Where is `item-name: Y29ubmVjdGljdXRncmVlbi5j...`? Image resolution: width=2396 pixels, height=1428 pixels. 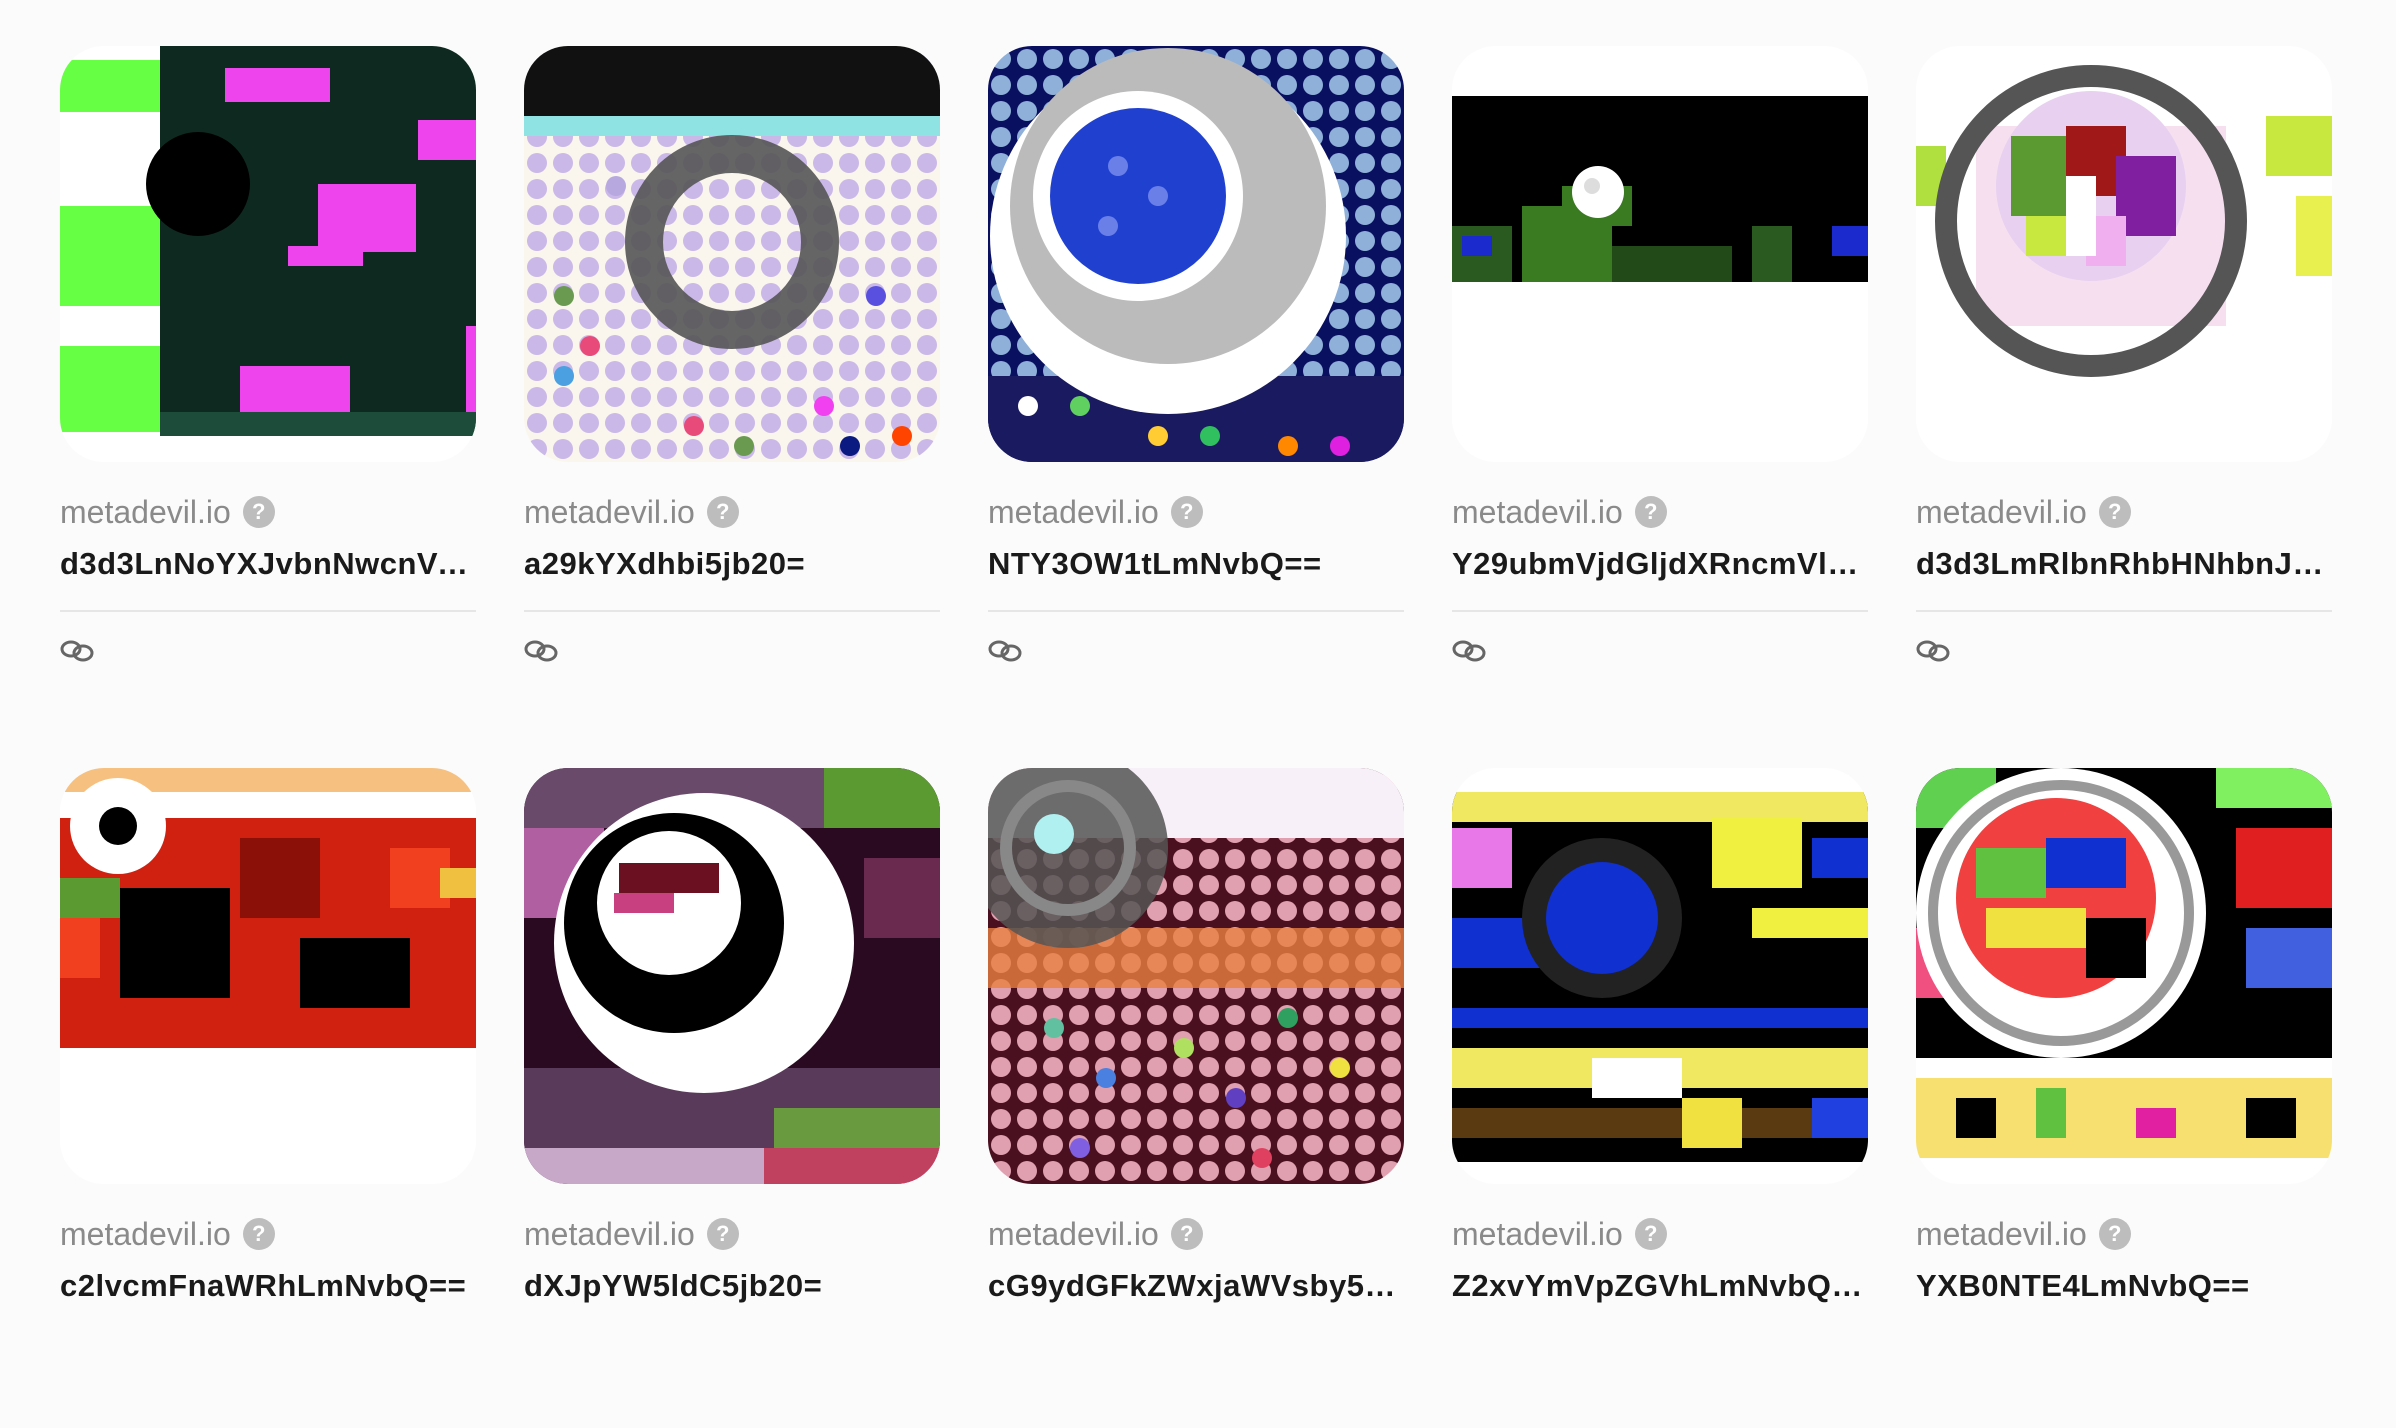 item-name: Y29ubmVjdGljdXRncmVlbi5j... is located at coordinates (1660, 564).